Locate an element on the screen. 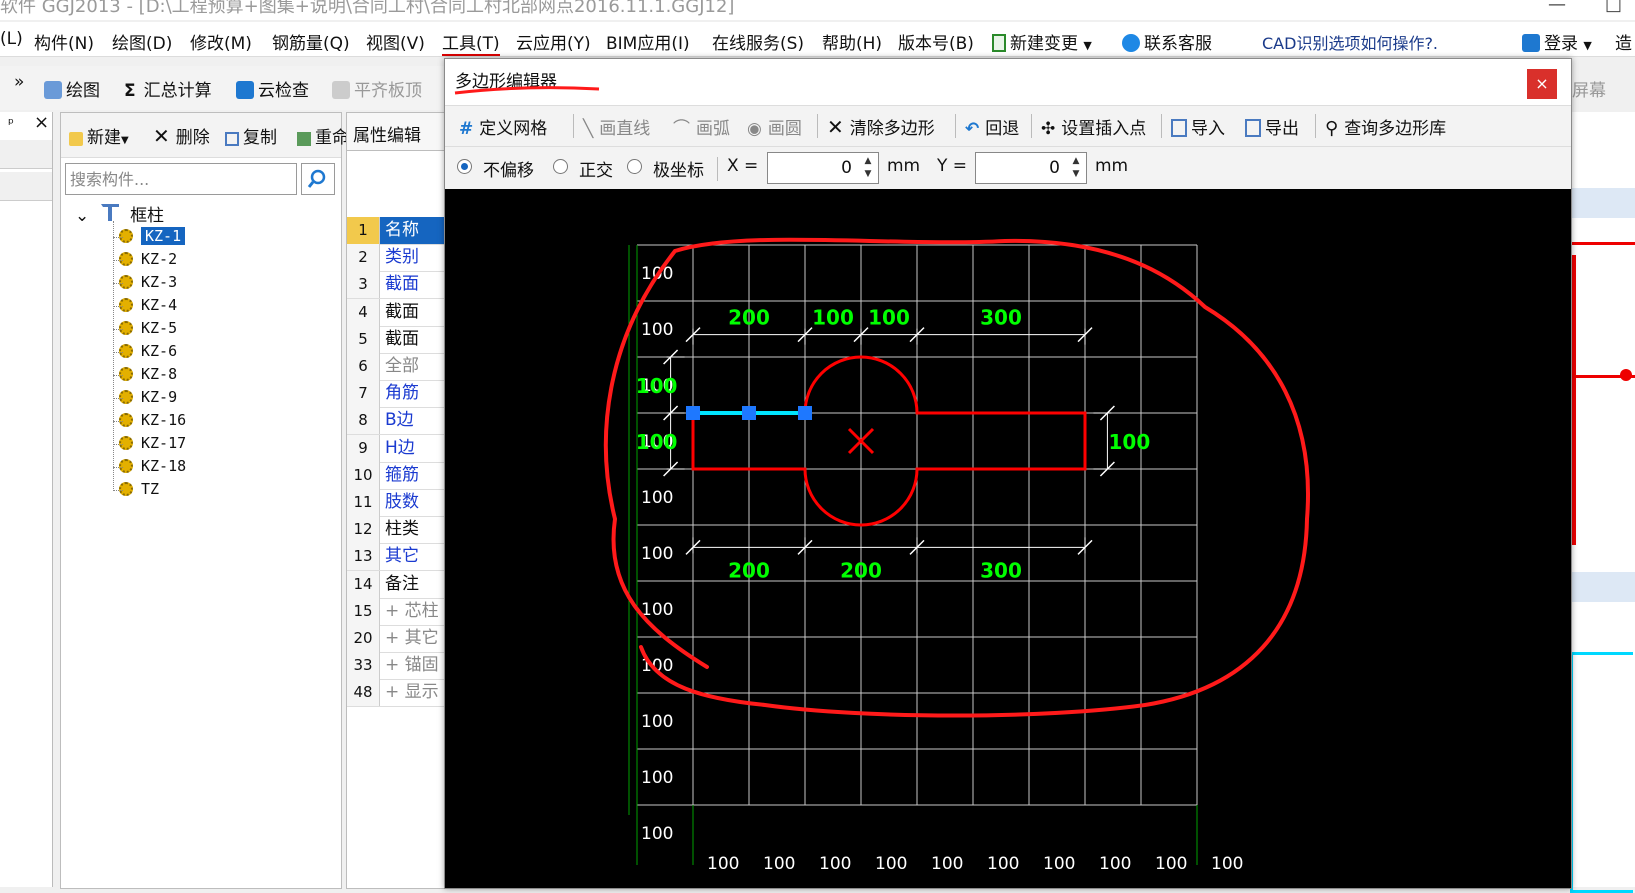 This screenshot has width=1635, height=893. undo-button: ↶ 回退 is located at coordinates (992, 126).